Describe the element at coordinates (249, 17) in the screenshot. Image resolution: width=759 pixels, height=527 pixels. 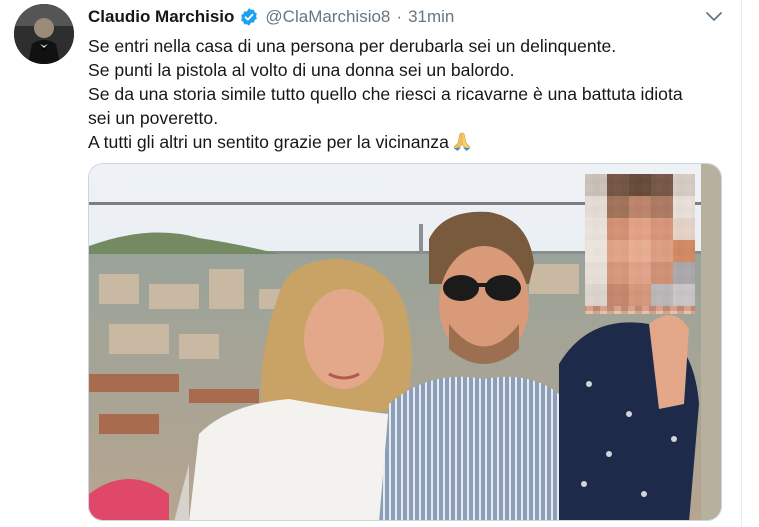
I see `verified-badge-icon` at that location.